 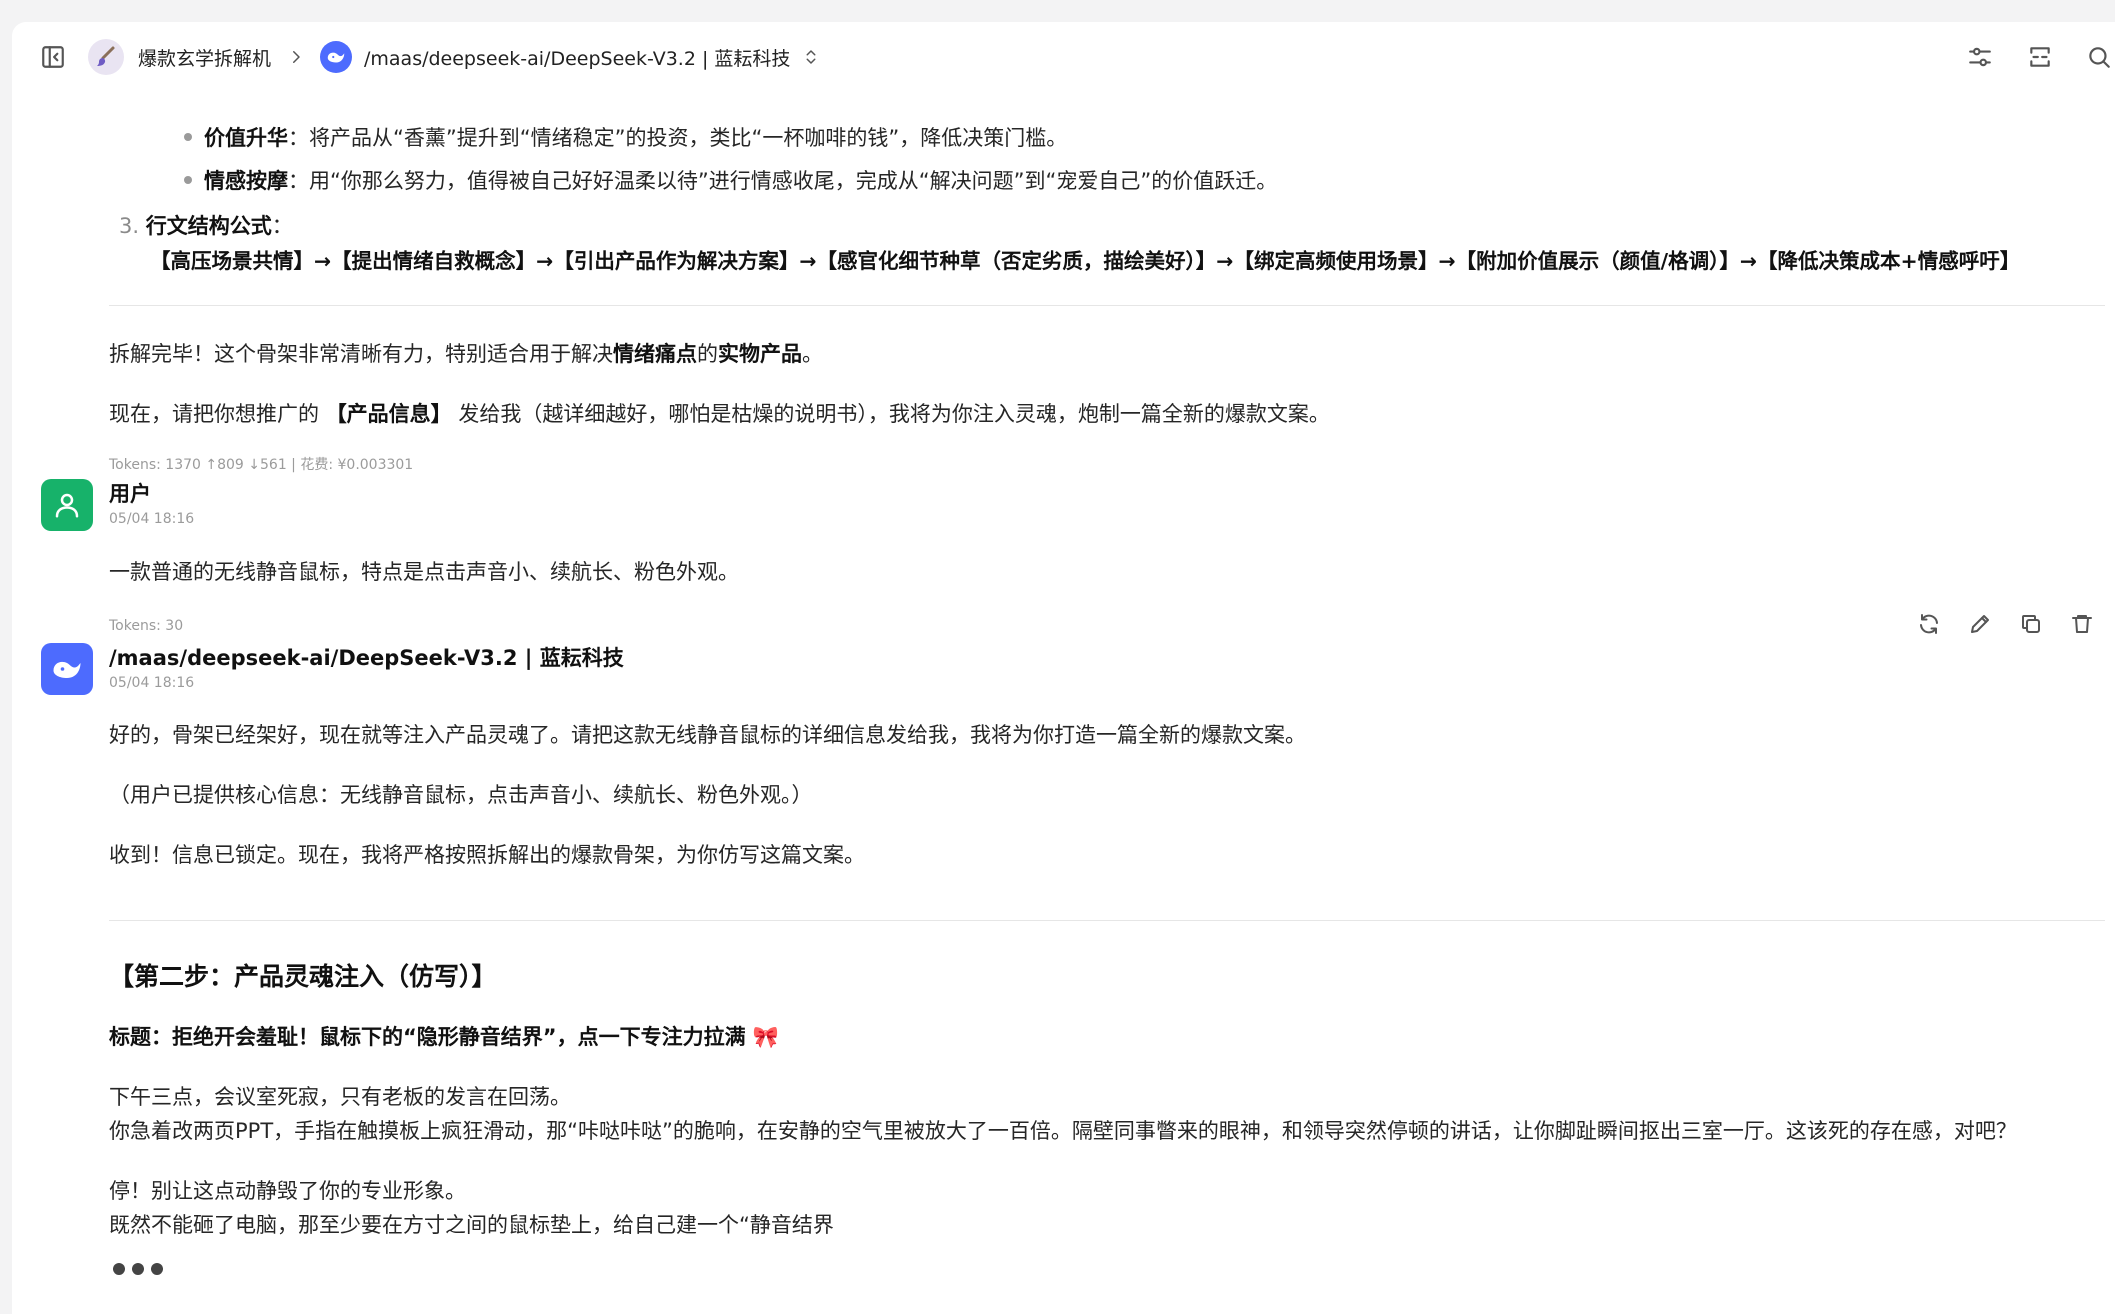 What do you see at coordinates (205, 58) in the screenshot?
I see `assistant-name: 爆款玄学拆解机` at bounding box center [205, 58].